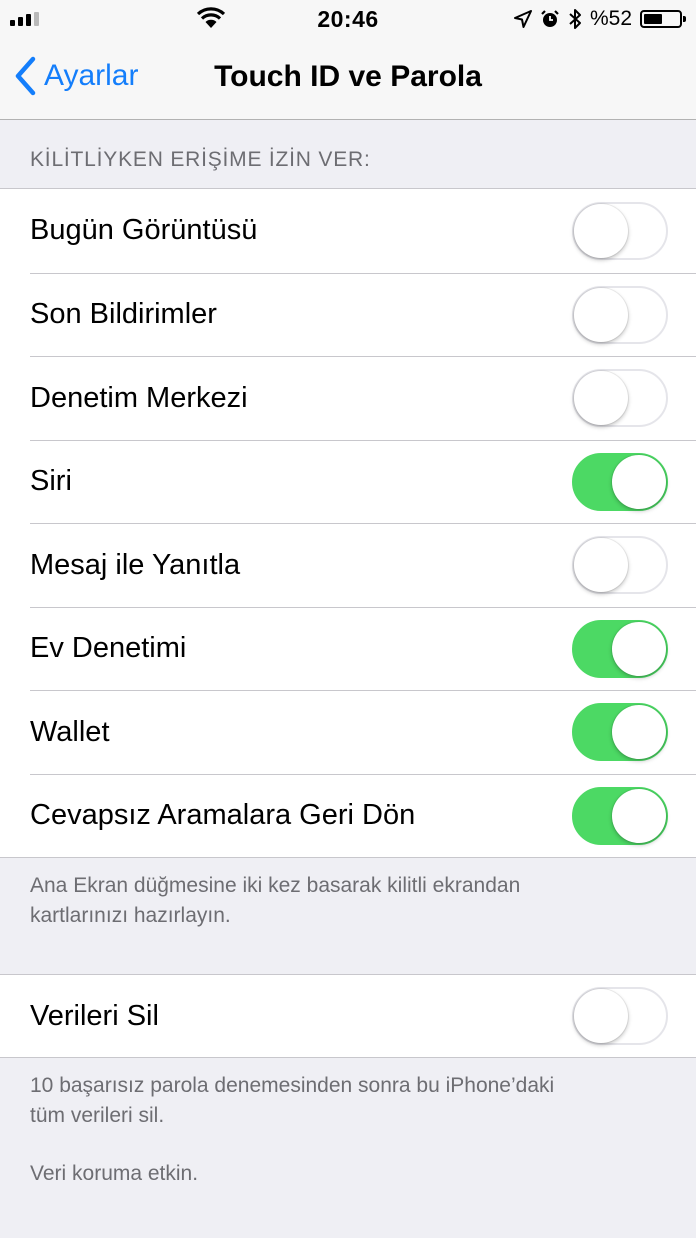 Image resolution: width=696 pixels, height=1238 pixels. Describe the element at coordinates (200, 159) in the screenshot. I see `section-header: KİLİTLİYKEN ERİŞİME İZİN VER:` at that location.